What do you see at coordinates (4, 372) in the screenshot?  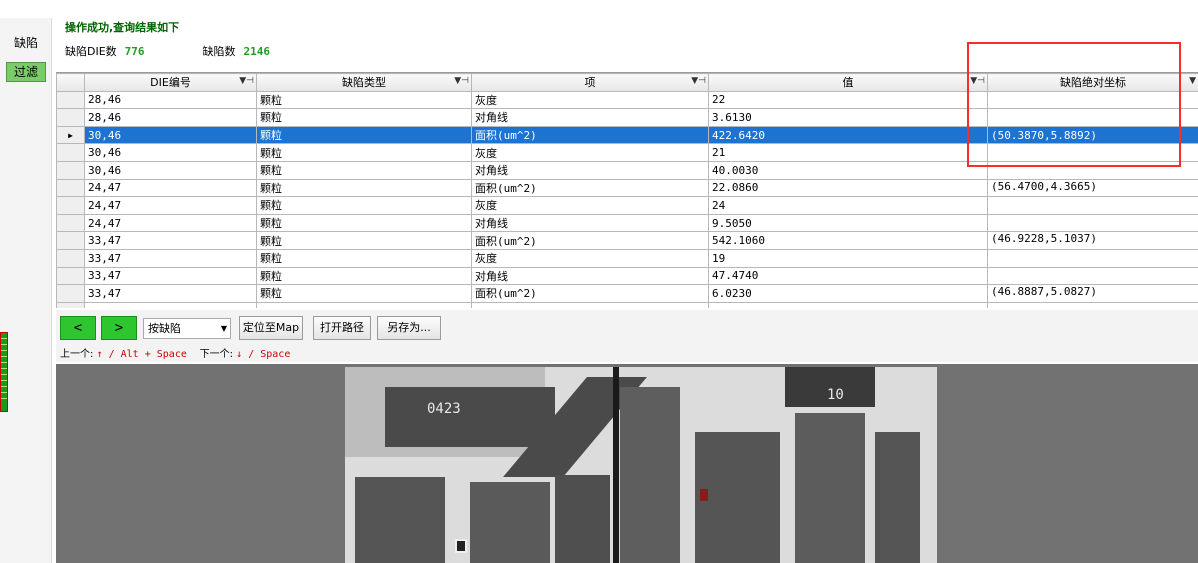 I see `wafer-mini-map` at bounding box center [4, 372].